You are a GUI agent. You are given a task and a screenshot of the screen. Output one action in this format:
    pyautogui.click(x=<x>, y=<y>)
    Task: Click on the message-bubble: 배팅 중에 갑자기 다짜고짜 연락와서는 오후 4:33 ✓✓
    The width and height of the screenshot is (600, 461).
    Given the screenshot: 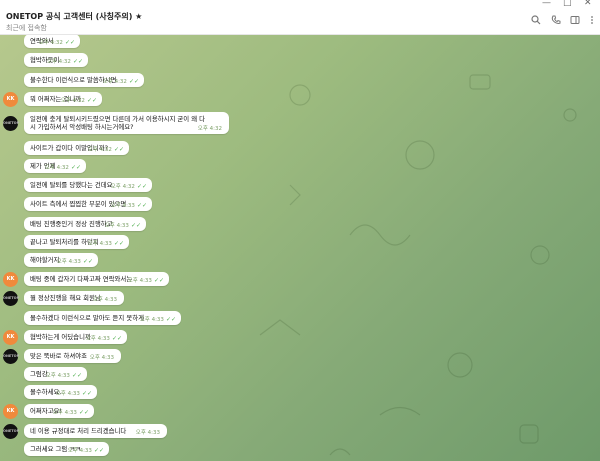 What is the action you would take?
    pyautogui.click(x=96, y=279)
    